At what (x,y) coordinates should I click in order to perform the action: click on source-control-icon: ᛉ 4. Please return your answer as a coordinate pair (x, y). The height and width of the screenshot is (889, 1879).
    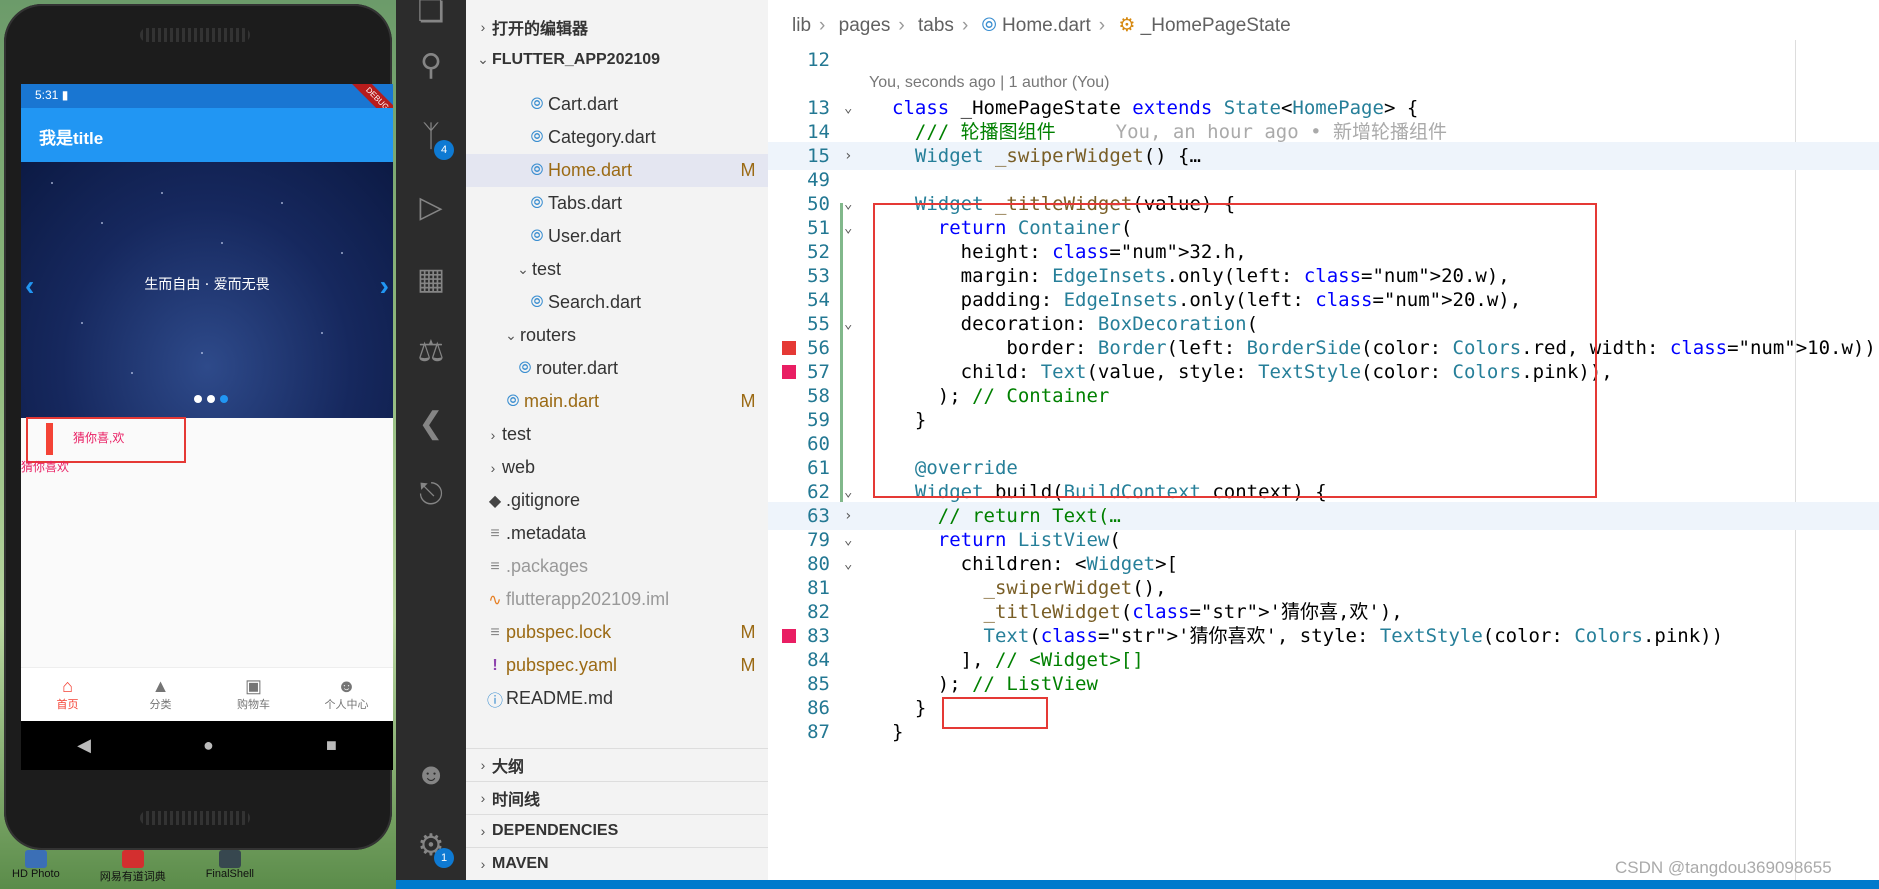
    Looking at the image, I should click on (431, 137).